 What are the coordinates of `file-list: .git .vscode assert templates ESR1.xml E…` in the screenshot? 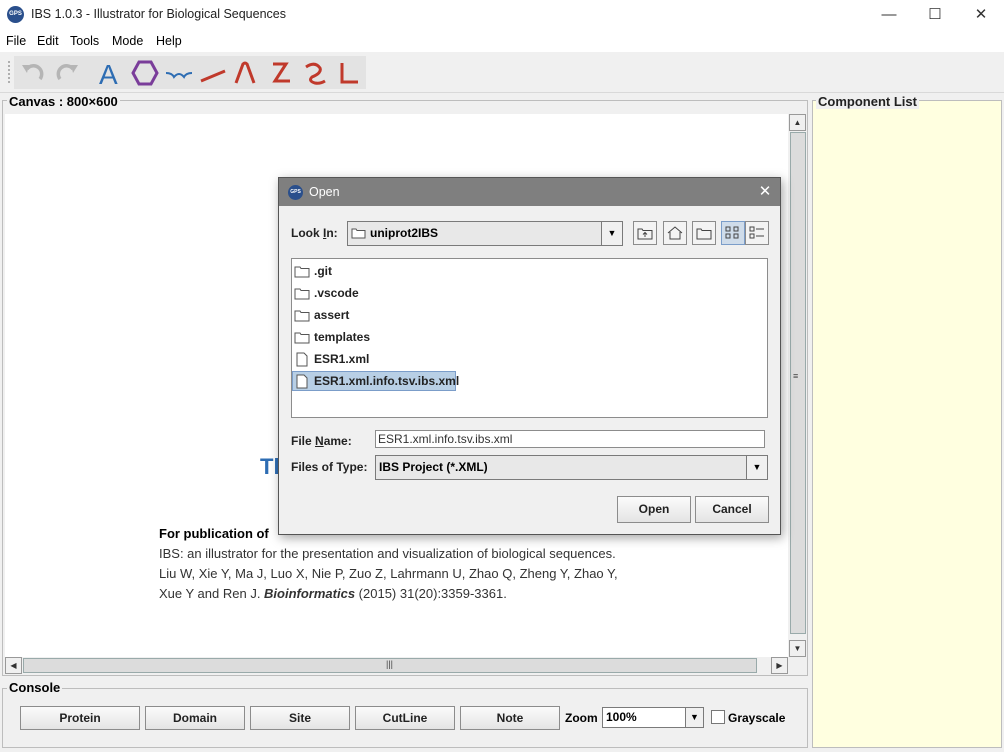 It's located at (529, 338).